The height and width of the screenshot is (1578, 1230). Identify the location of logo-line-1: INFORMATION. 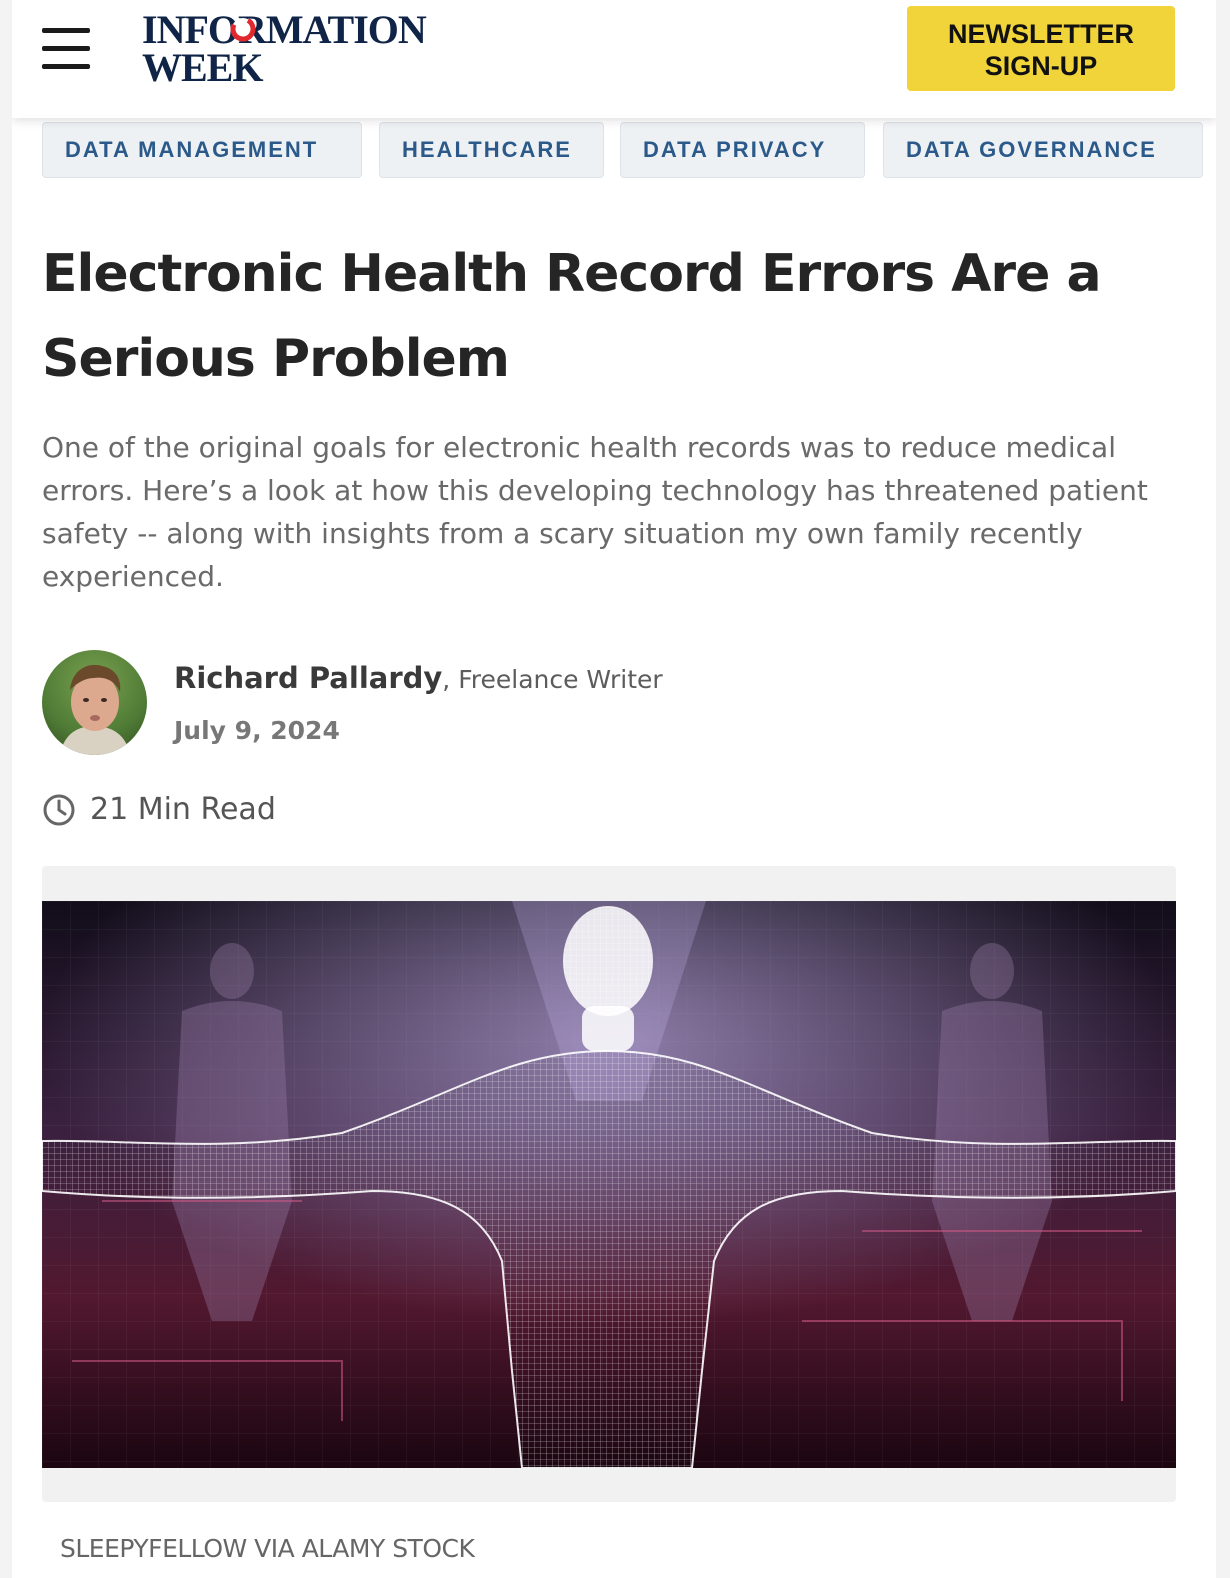
(284, 29).